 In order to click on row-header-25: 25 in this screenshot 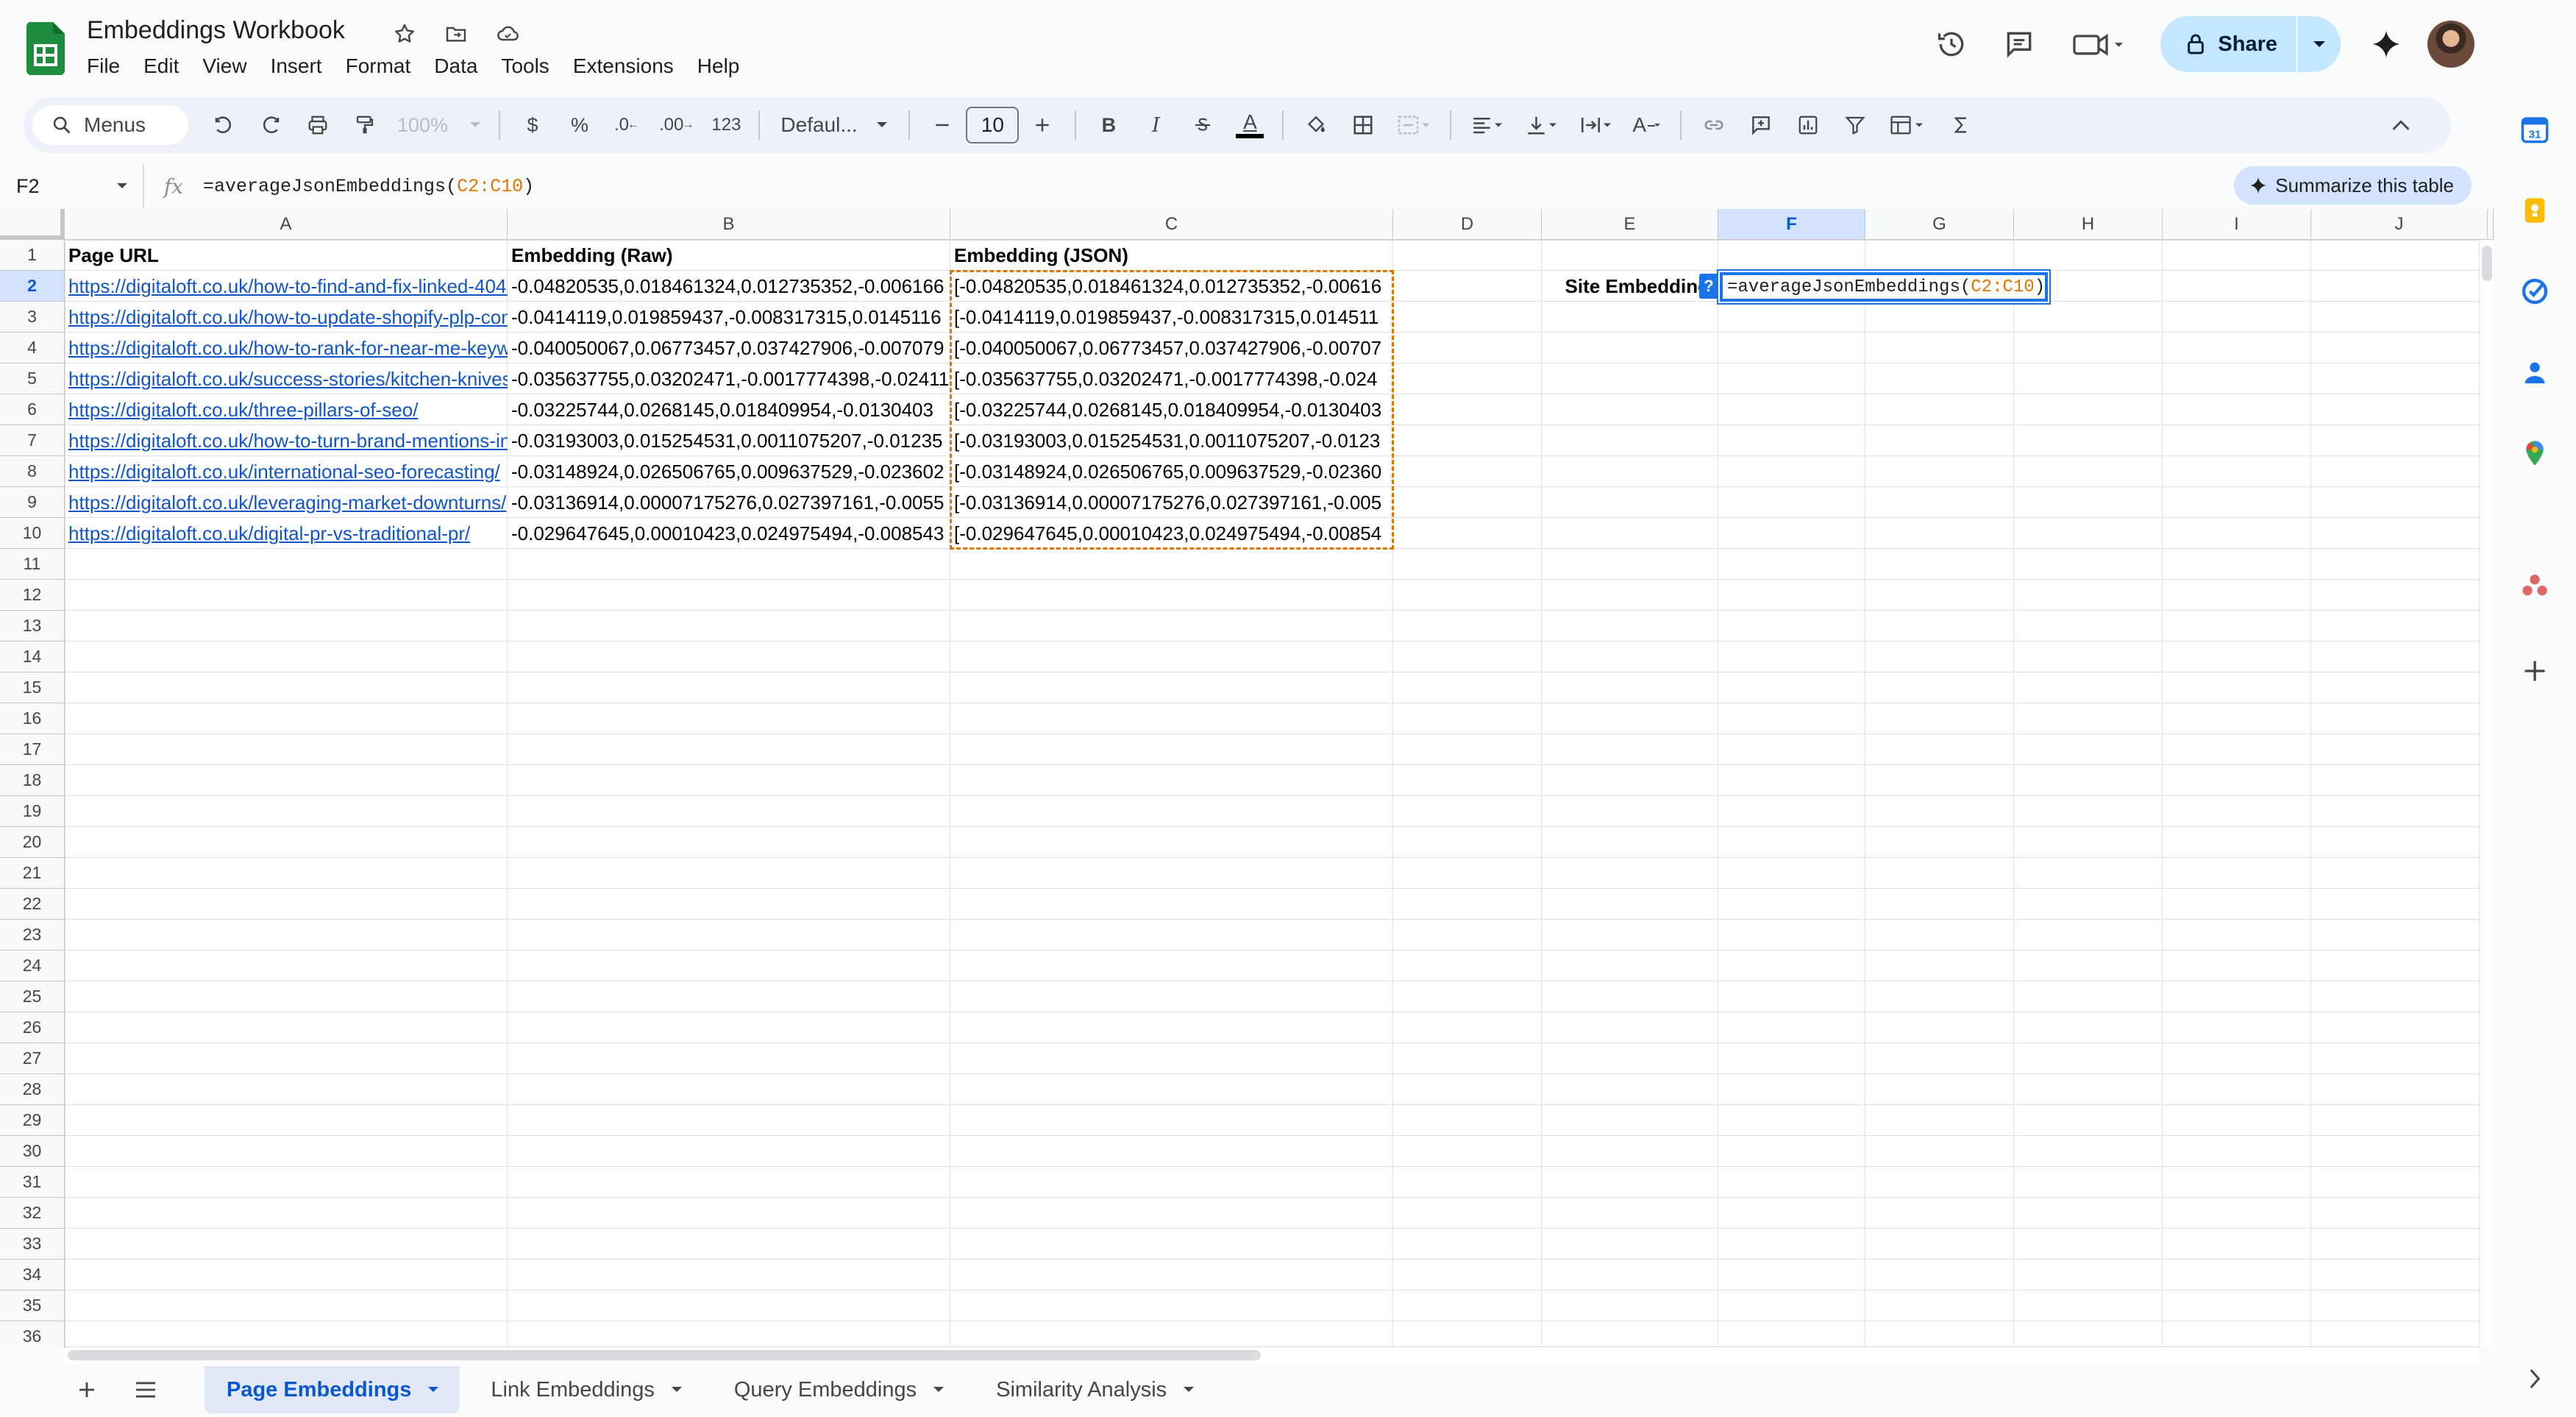, I will do `click(32, 996)`.